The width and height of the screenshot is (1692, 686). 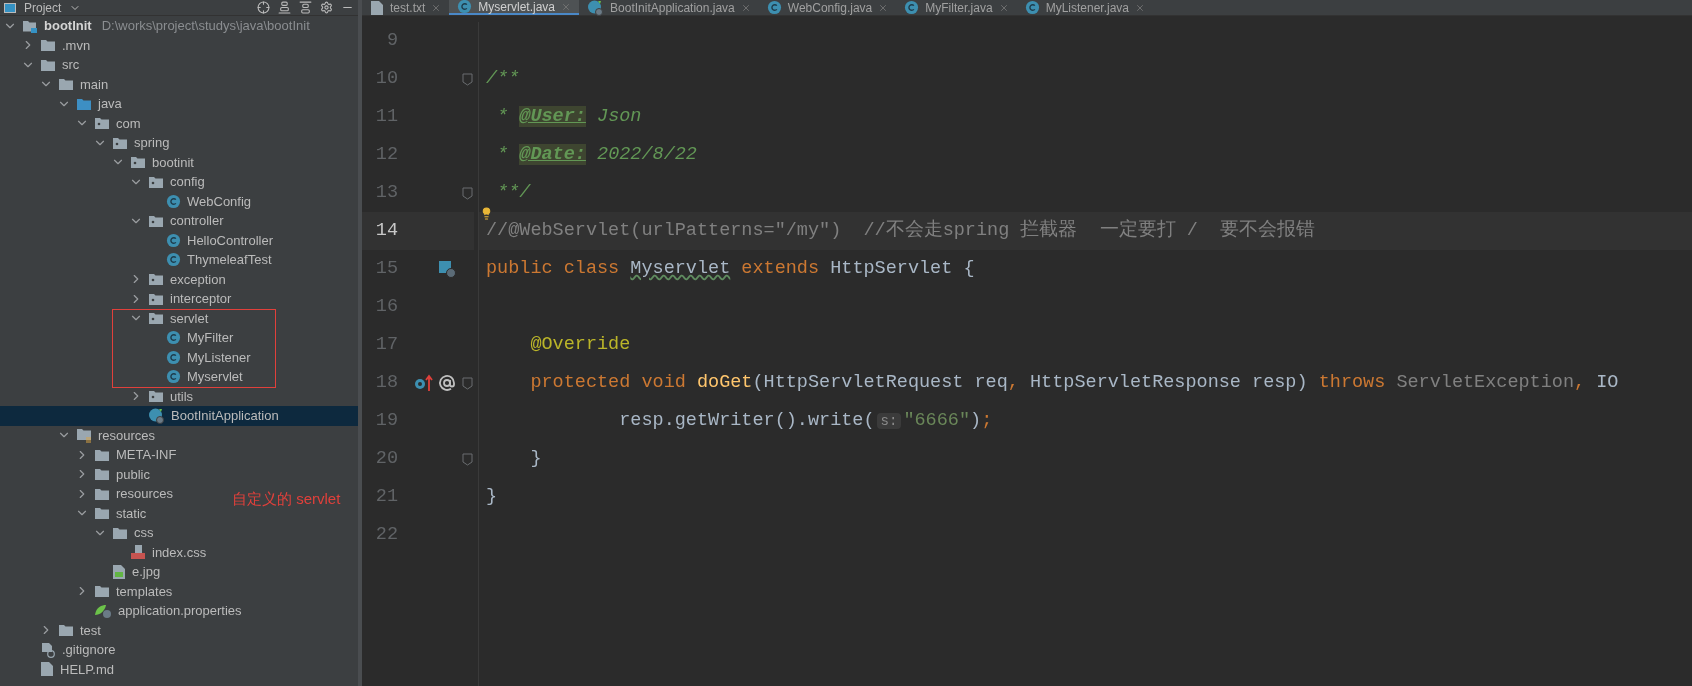 I want to click on lightbulb-icon, so click(x=486, y=213).